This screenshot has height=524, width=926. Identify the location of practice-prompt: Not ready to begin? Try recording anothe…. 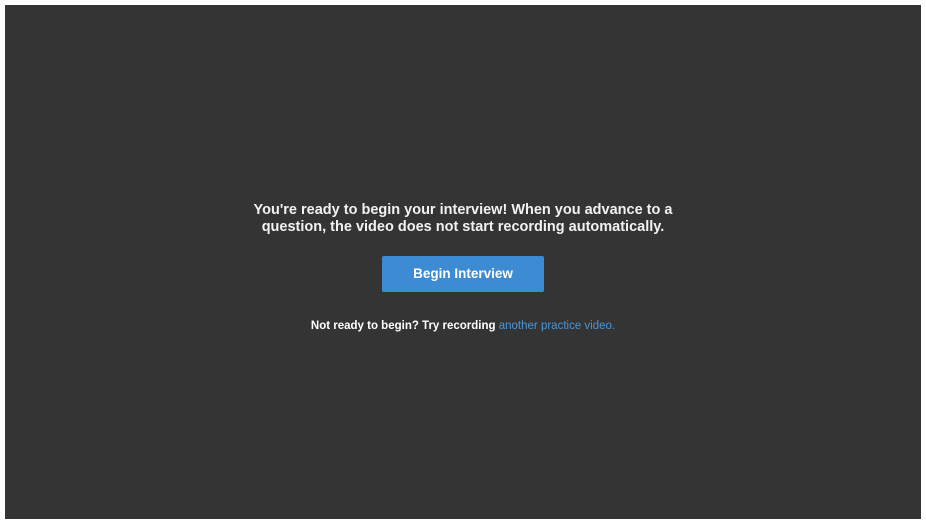
(463, 326).